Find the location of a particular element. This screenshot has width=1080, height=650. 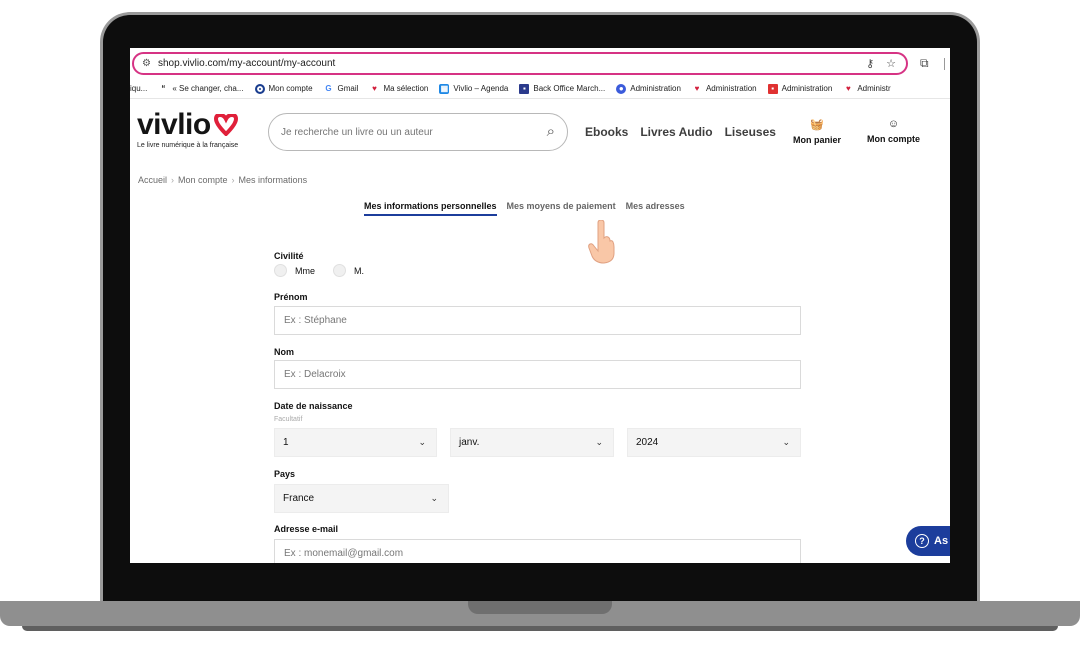

calendar-icon: ▦ is located at coordinates (444, 88).